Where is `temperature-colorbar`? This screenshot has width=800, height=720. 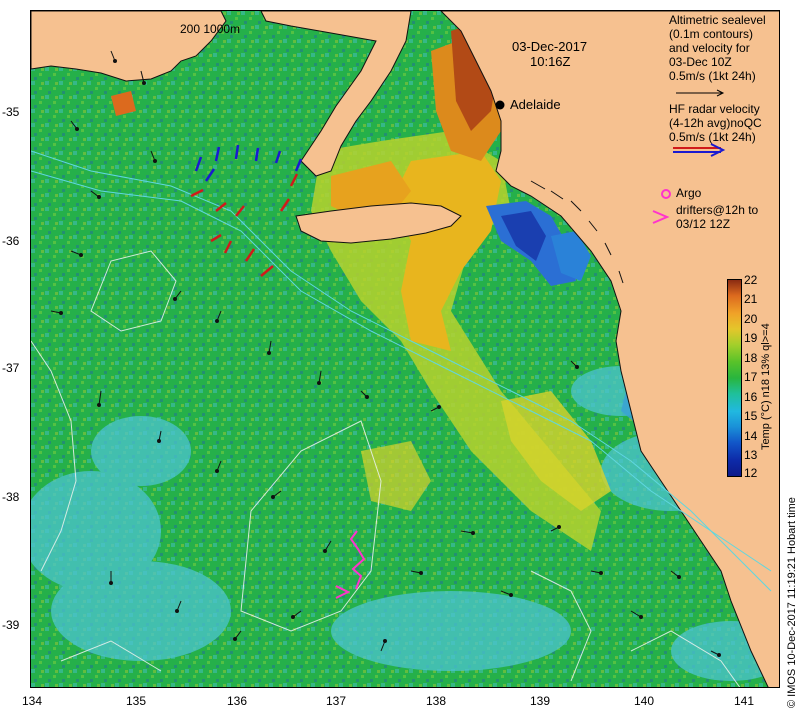 temperature-colorbar is located at coordinates (734, 378).